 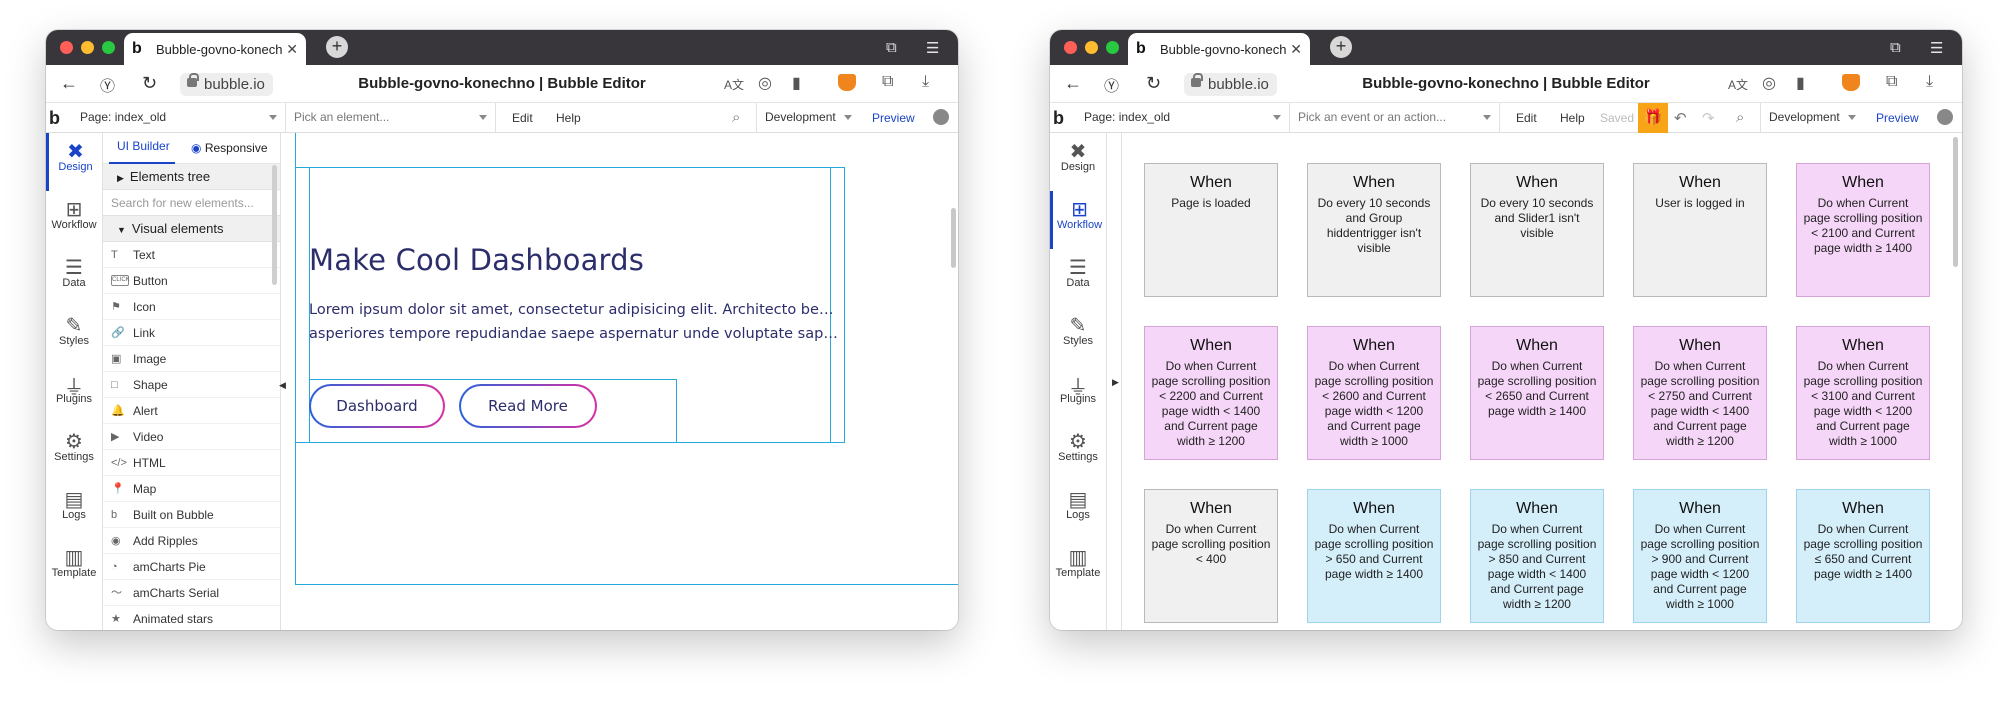 What do you see at coordinates (1700, 230) in the screenshot?
I see `workflow-event-card: When User is logged in` at bounding box center [1700, 230].